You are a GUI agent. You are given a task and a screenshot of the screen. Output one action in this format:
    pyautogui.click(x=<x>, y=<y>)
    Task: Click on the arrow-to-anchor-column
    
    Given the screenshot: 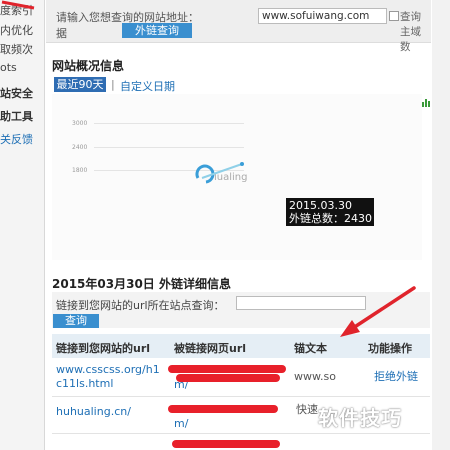 What is the action you would take?
    pyautogui.click(x=378, y=311)
    